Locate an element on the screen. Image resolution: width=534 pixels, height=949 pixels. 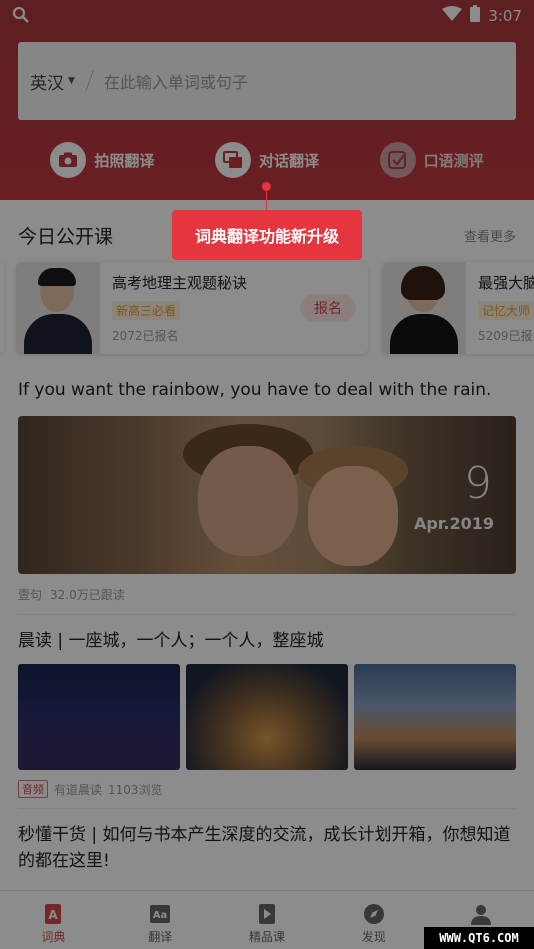
language-label: 英汉 is located at coordinates (47, 83).